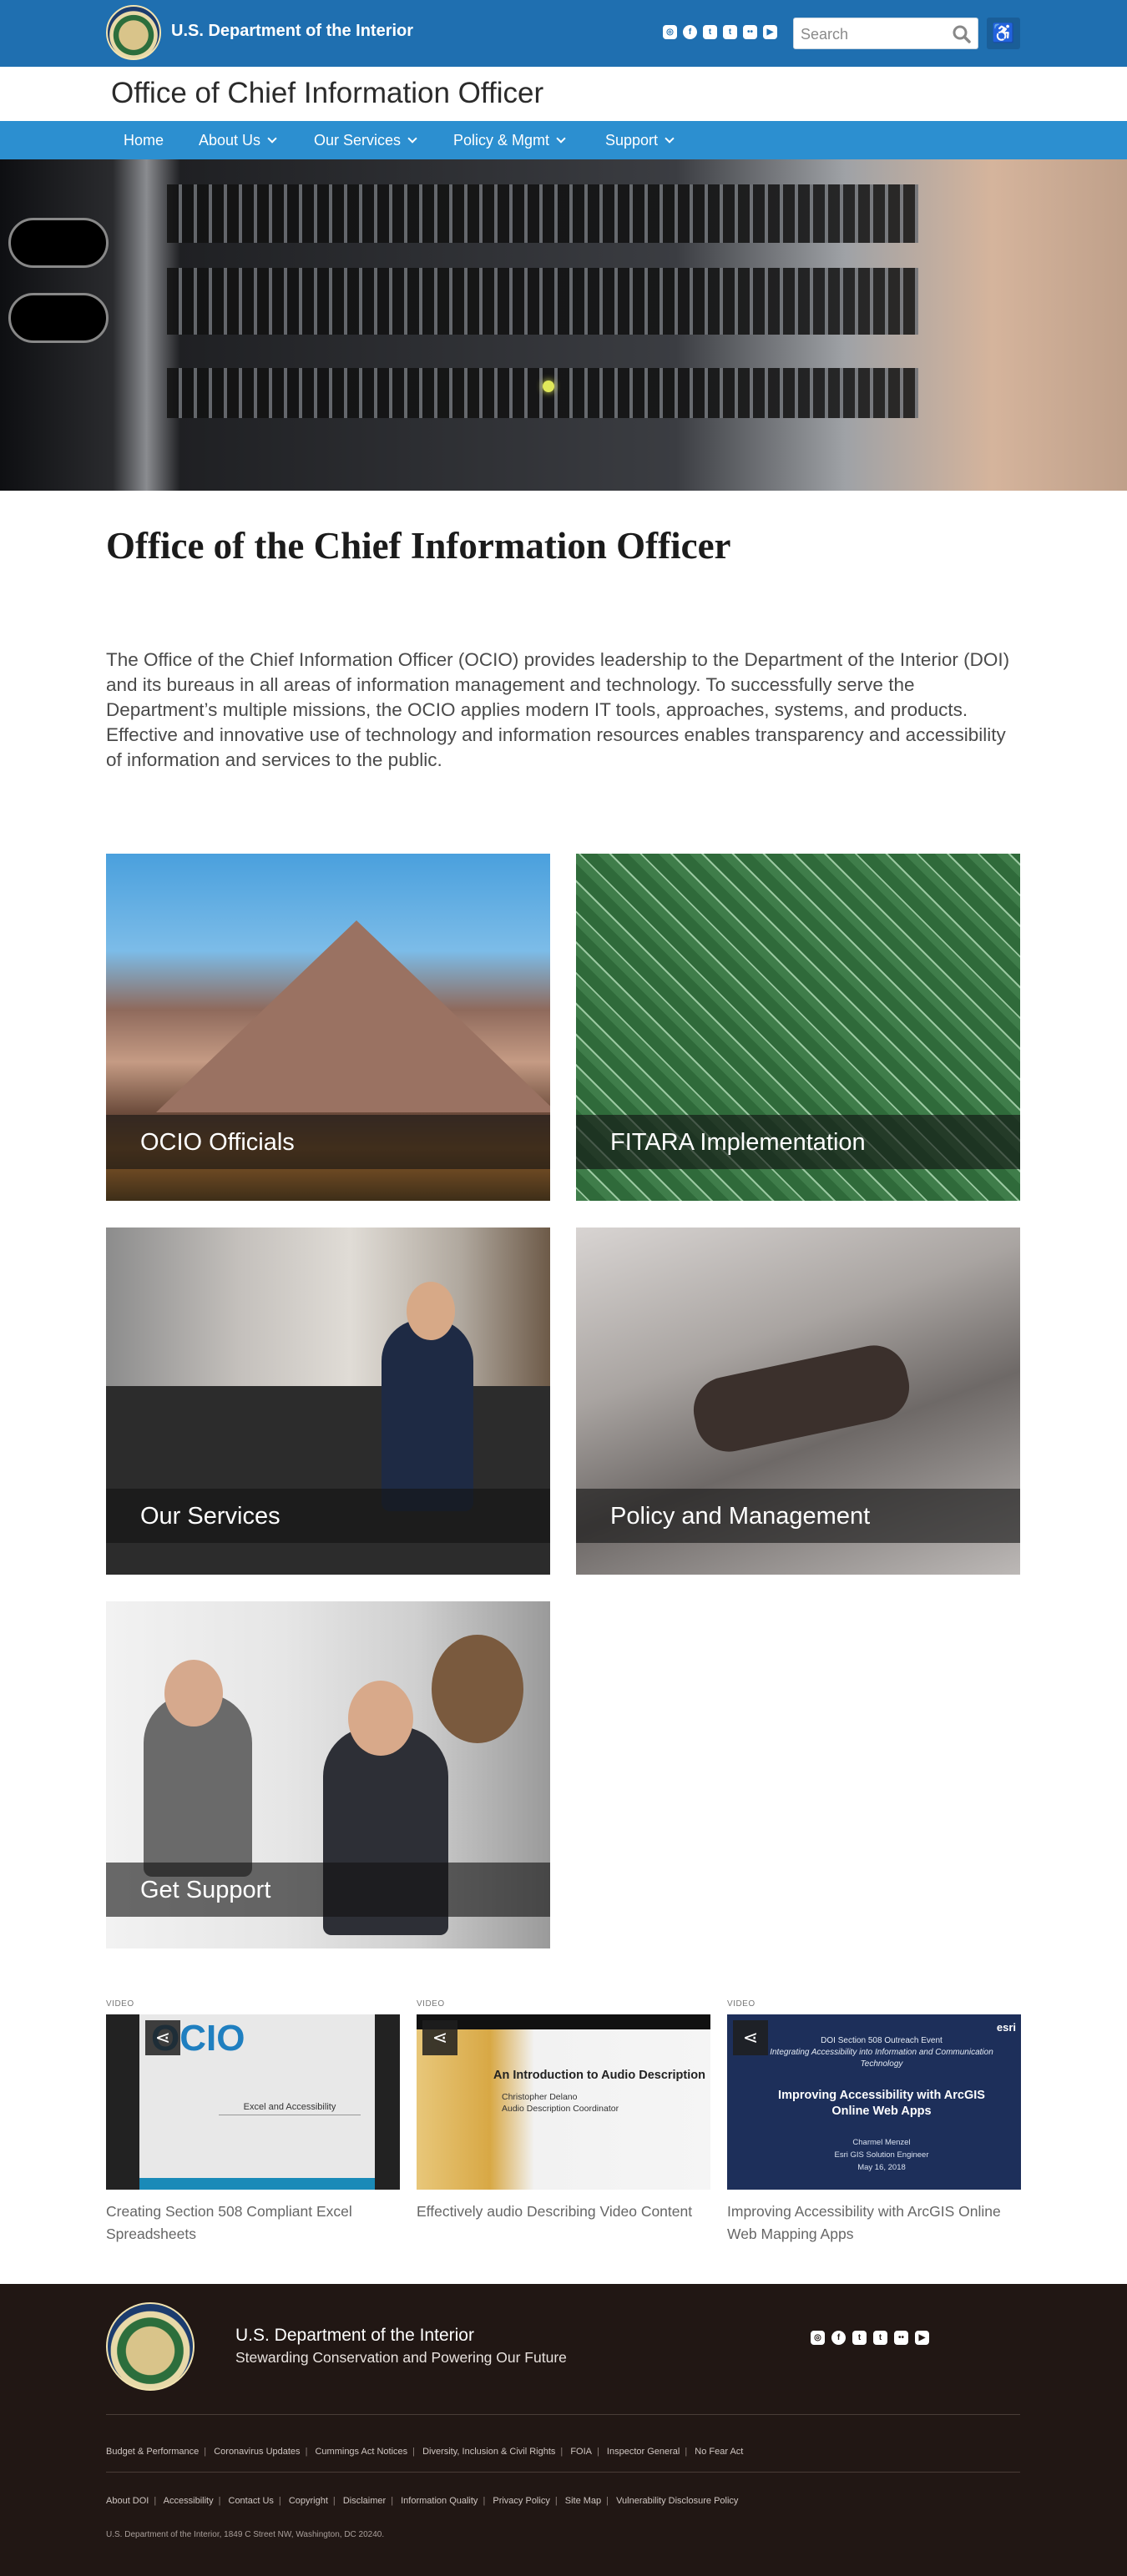 This screenshot has width=1127, height=2576. I want to click on footer-link: FOIA, so click(581, 2452).